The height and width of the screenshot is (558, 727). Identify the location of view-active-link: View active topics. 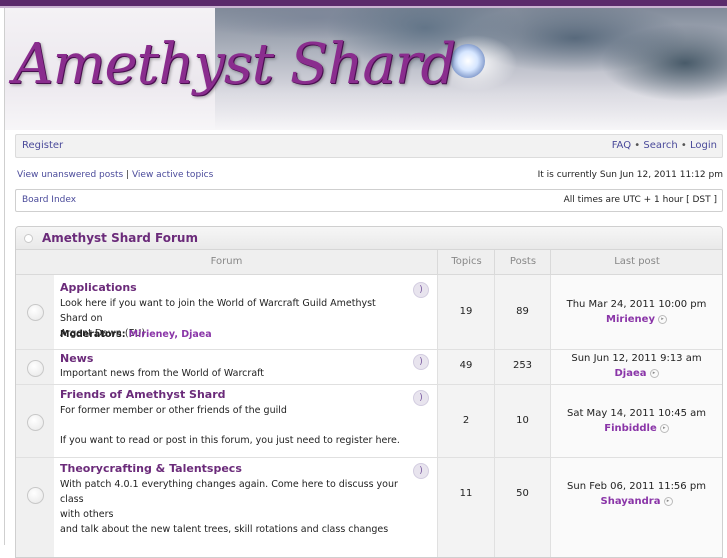
(172, 175).